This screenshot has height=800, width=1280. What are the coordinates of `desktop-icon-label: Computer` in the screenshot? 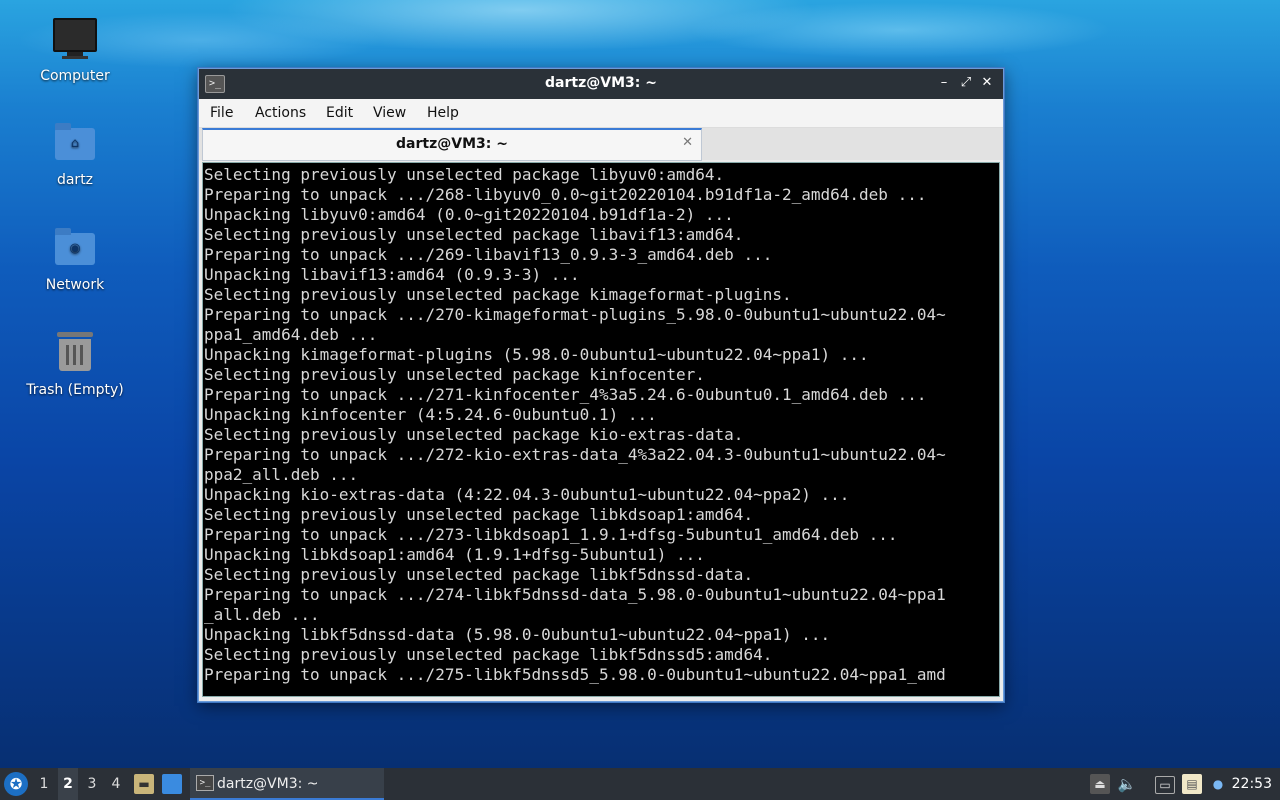 It's located at (75, 76).